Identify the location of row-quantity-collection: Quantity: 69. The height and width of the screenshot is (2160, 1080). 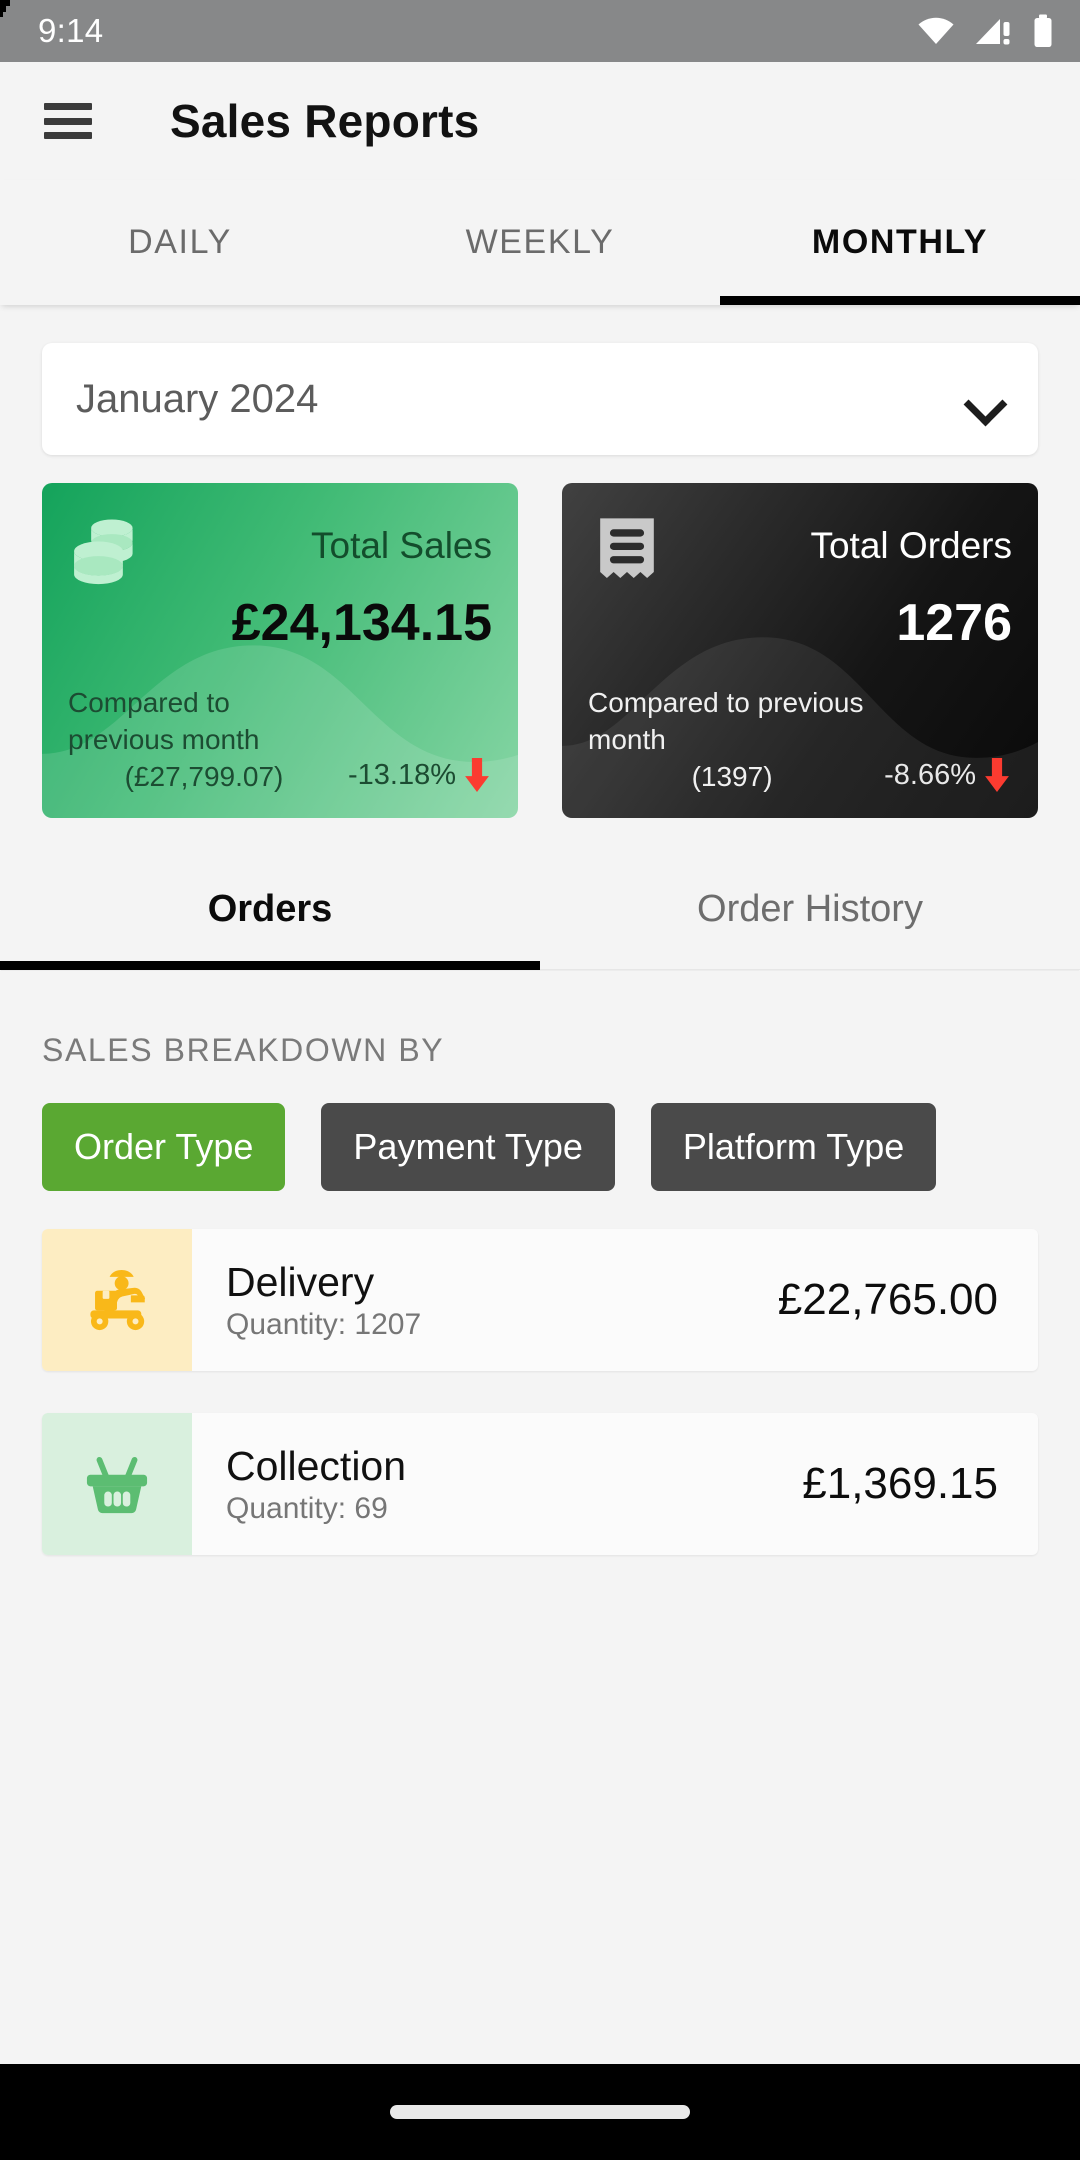
(307, 1508).